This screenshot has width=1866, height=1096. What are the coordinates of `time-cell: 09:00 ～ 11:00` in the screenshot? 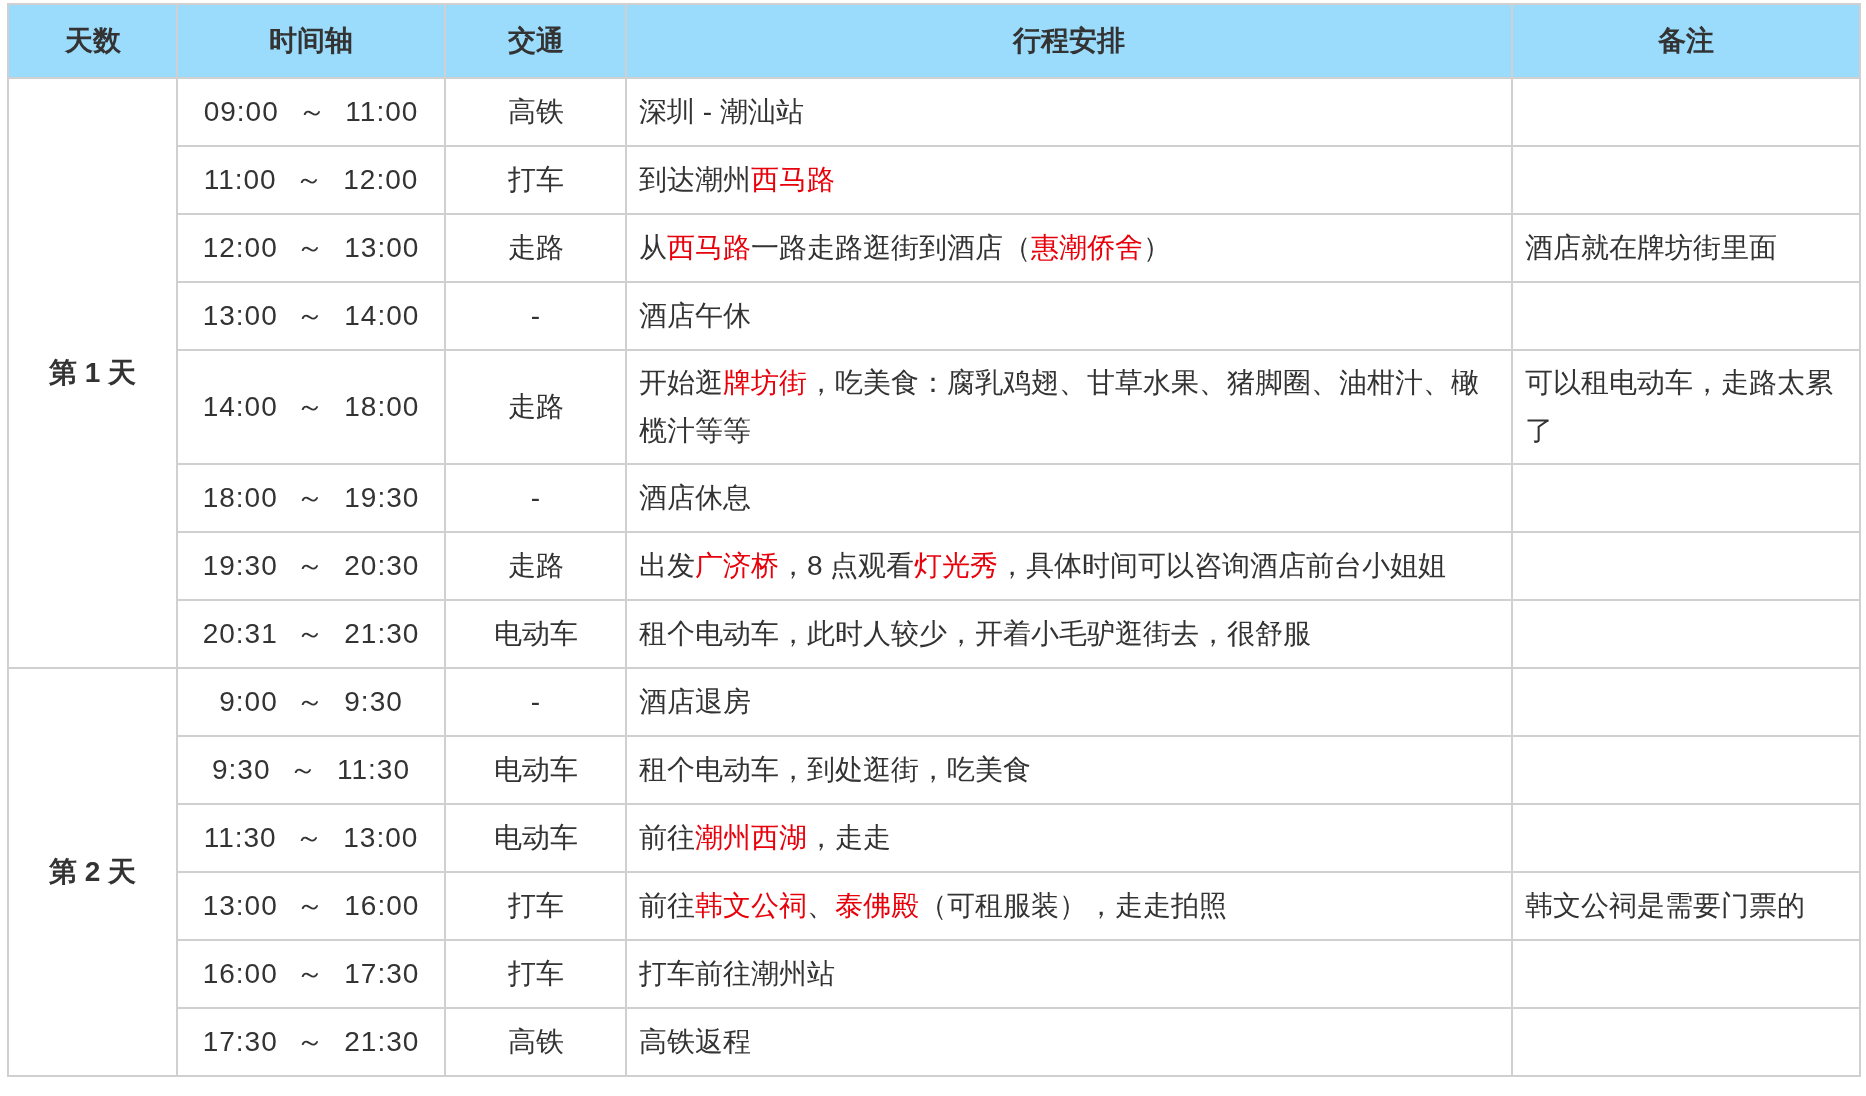 It's located at (311, 112).